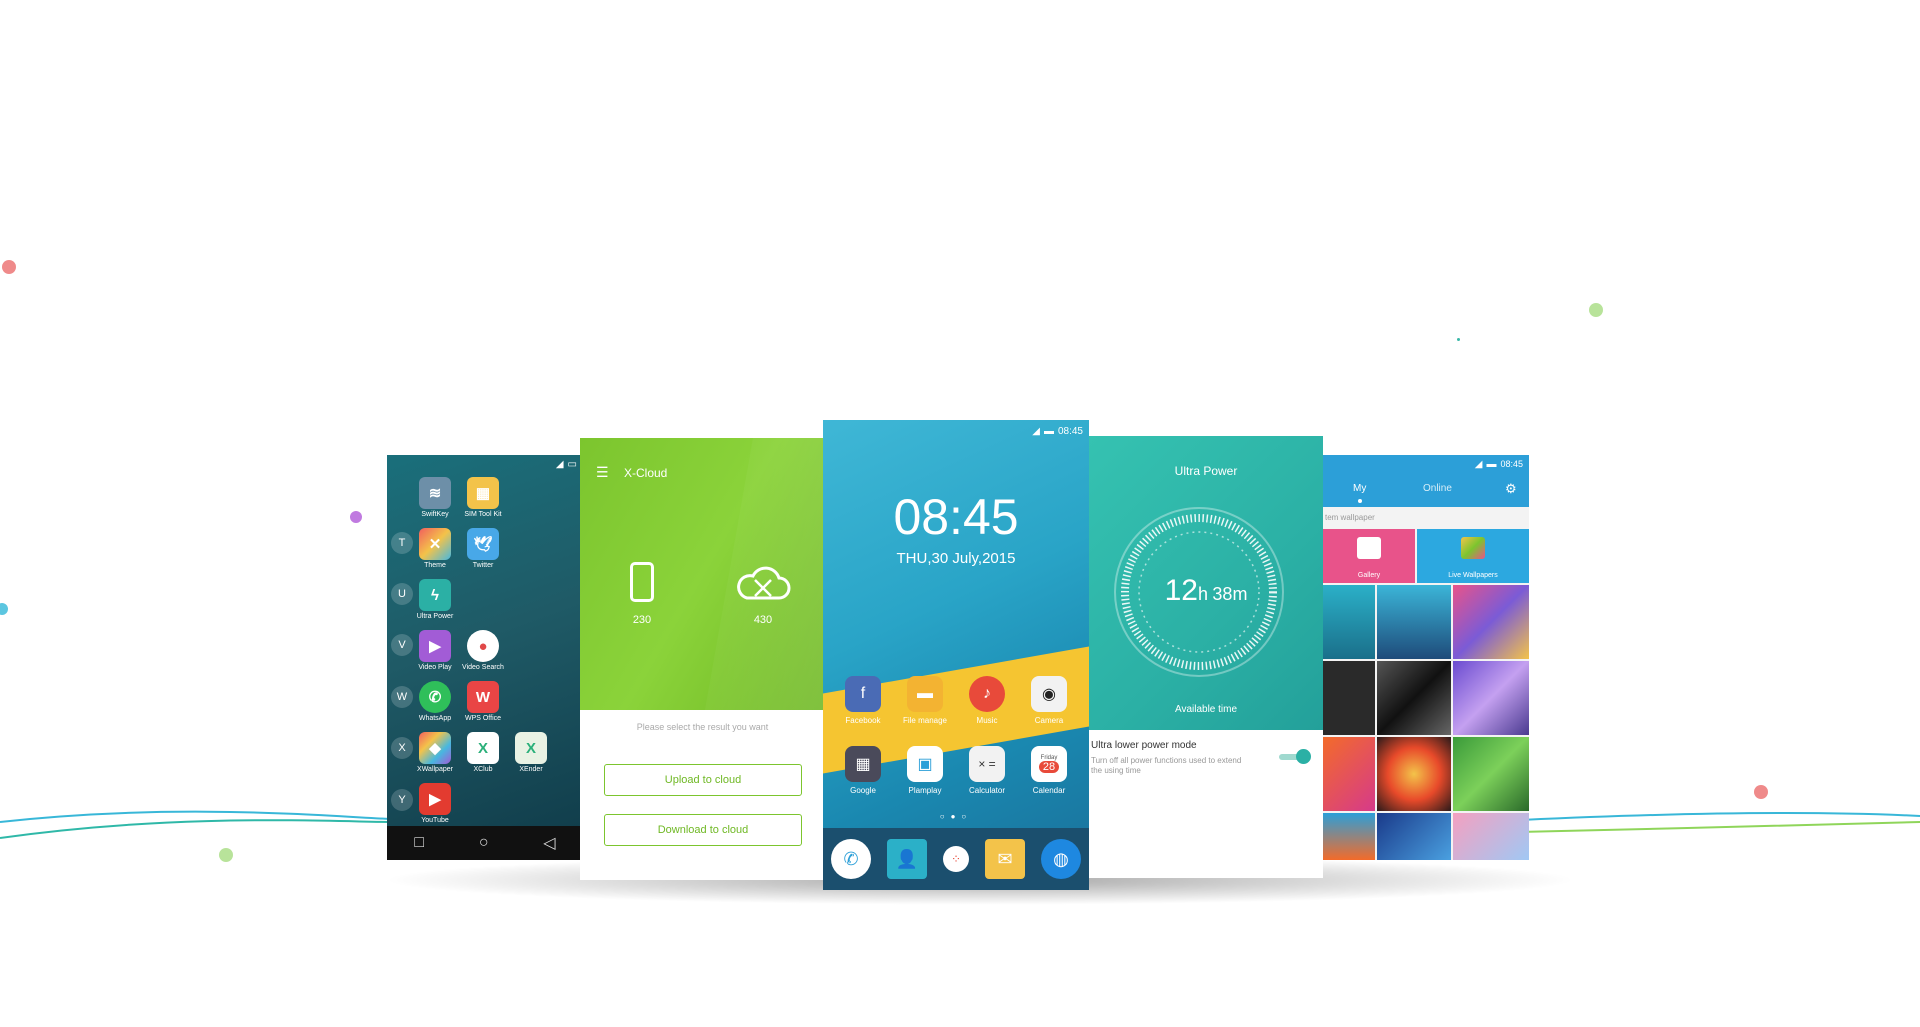 The image size is (1920, 1027). I want to click on gallery-label: Gallery, so click(1369, 575).